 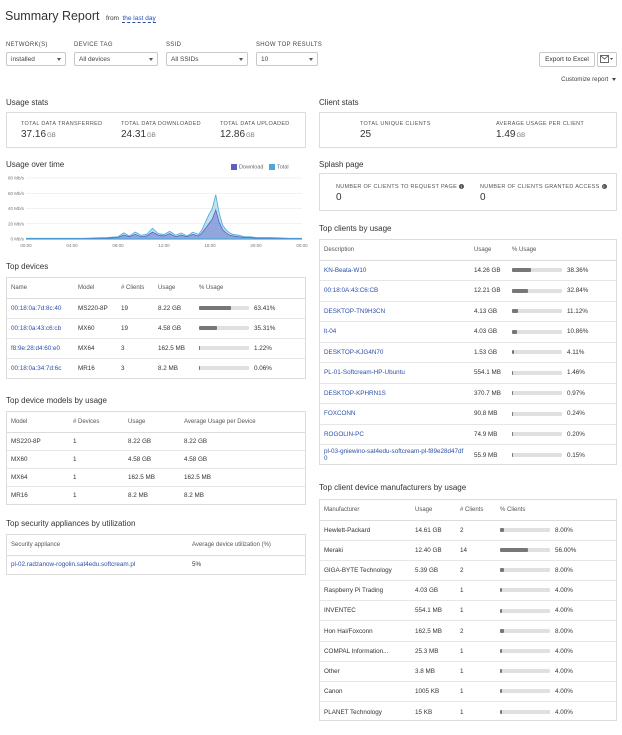 I want to click on col-pct-clients: % Clients, so click(x=556, y=510).